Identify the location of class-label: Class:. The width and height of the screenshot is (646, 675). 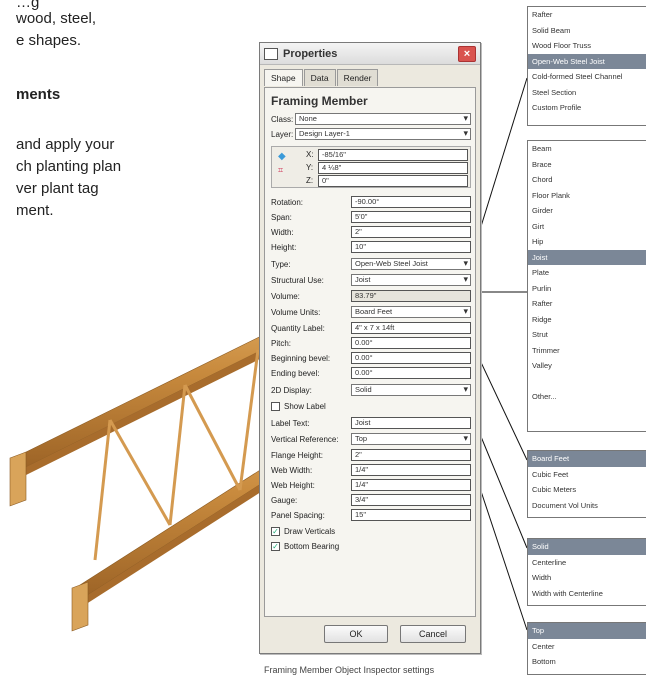
(282, 119).